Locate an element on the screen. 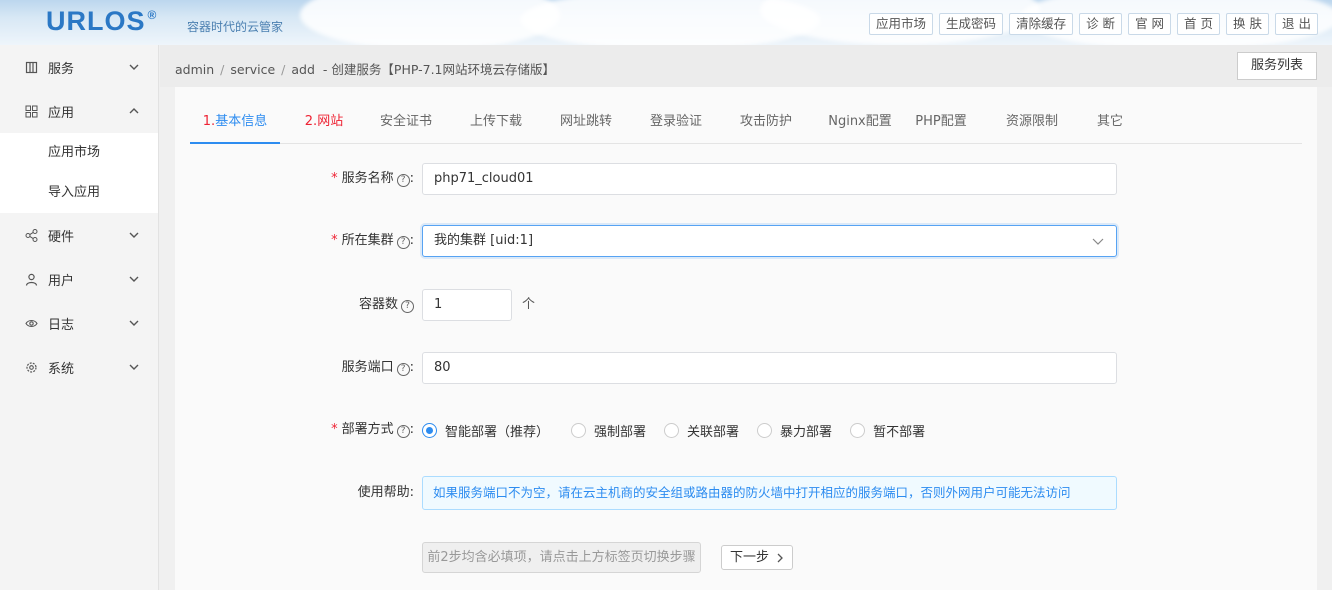 The width and height of the screenshot is (1332, 590). tab-basic-info: 1.基本信息 is located at coordinates (235, 125).